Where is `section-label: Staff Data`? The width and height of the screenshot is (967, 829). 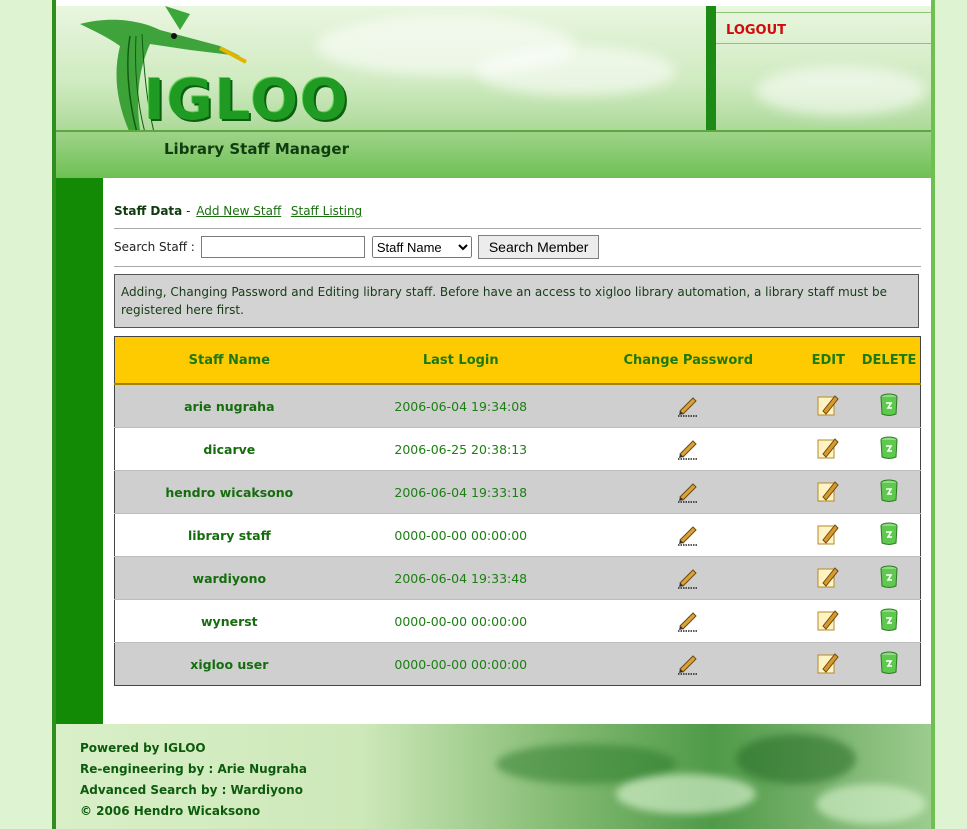 section-label: Staff Data is located at coordinates (148, 211).